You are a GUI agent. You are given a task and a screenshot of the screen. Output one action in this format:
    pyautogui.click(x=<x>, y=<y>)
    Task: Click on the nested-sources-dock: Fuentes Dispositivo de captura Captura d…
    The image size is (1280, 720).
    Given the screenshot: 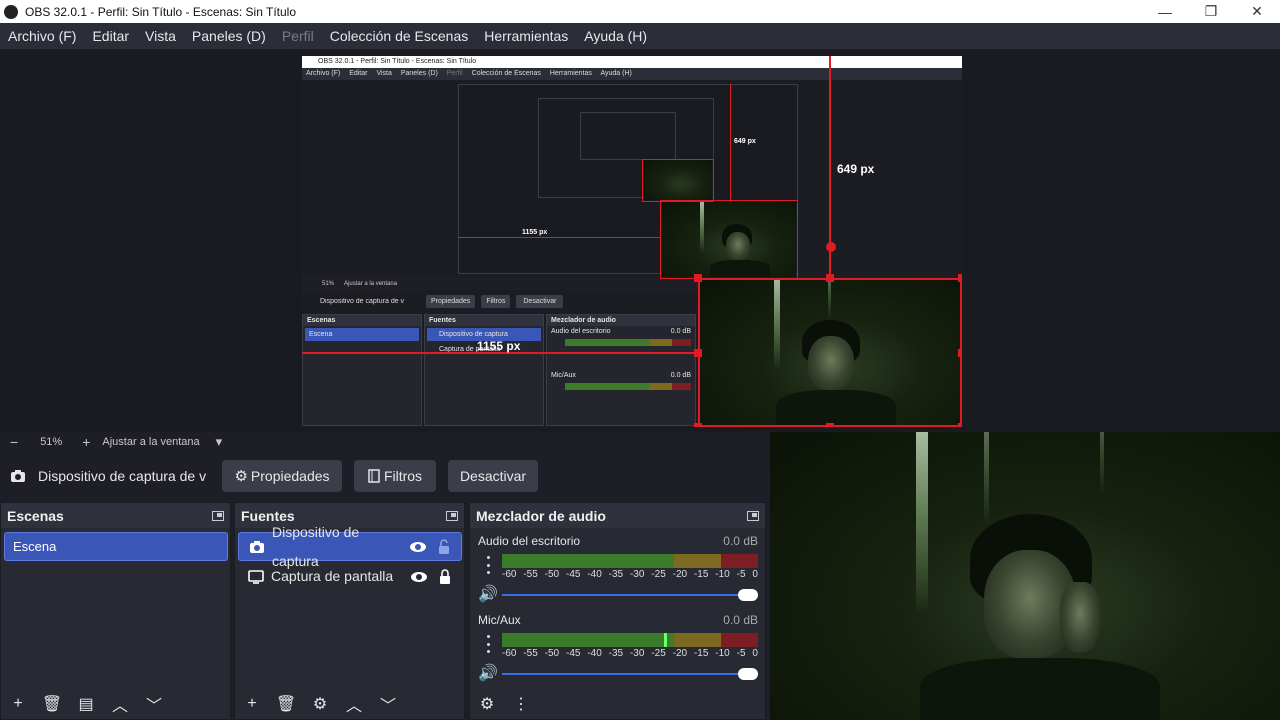 What is the action you would take?
    pyautogui.click(x=484, y=370)
    